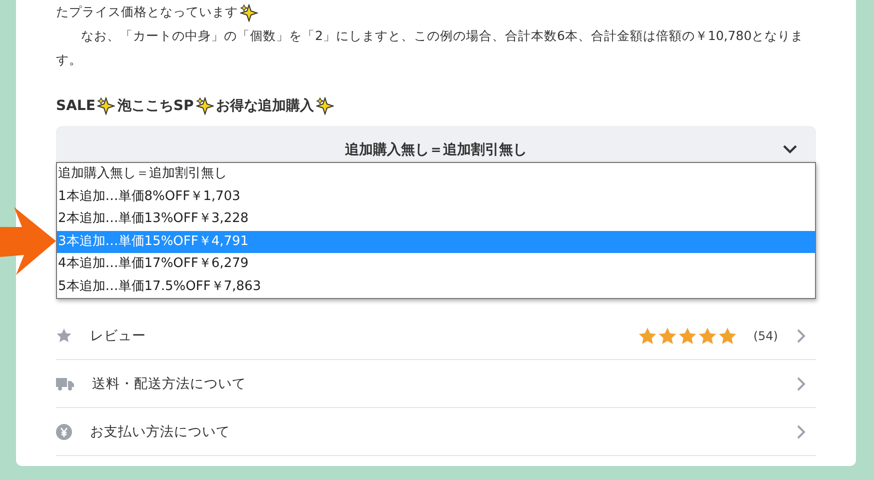 The image size is (874, 480). Describe the element at coordinates (265, 106) in the screenshot. I see `section-heading: お得な追加購入` at that location.